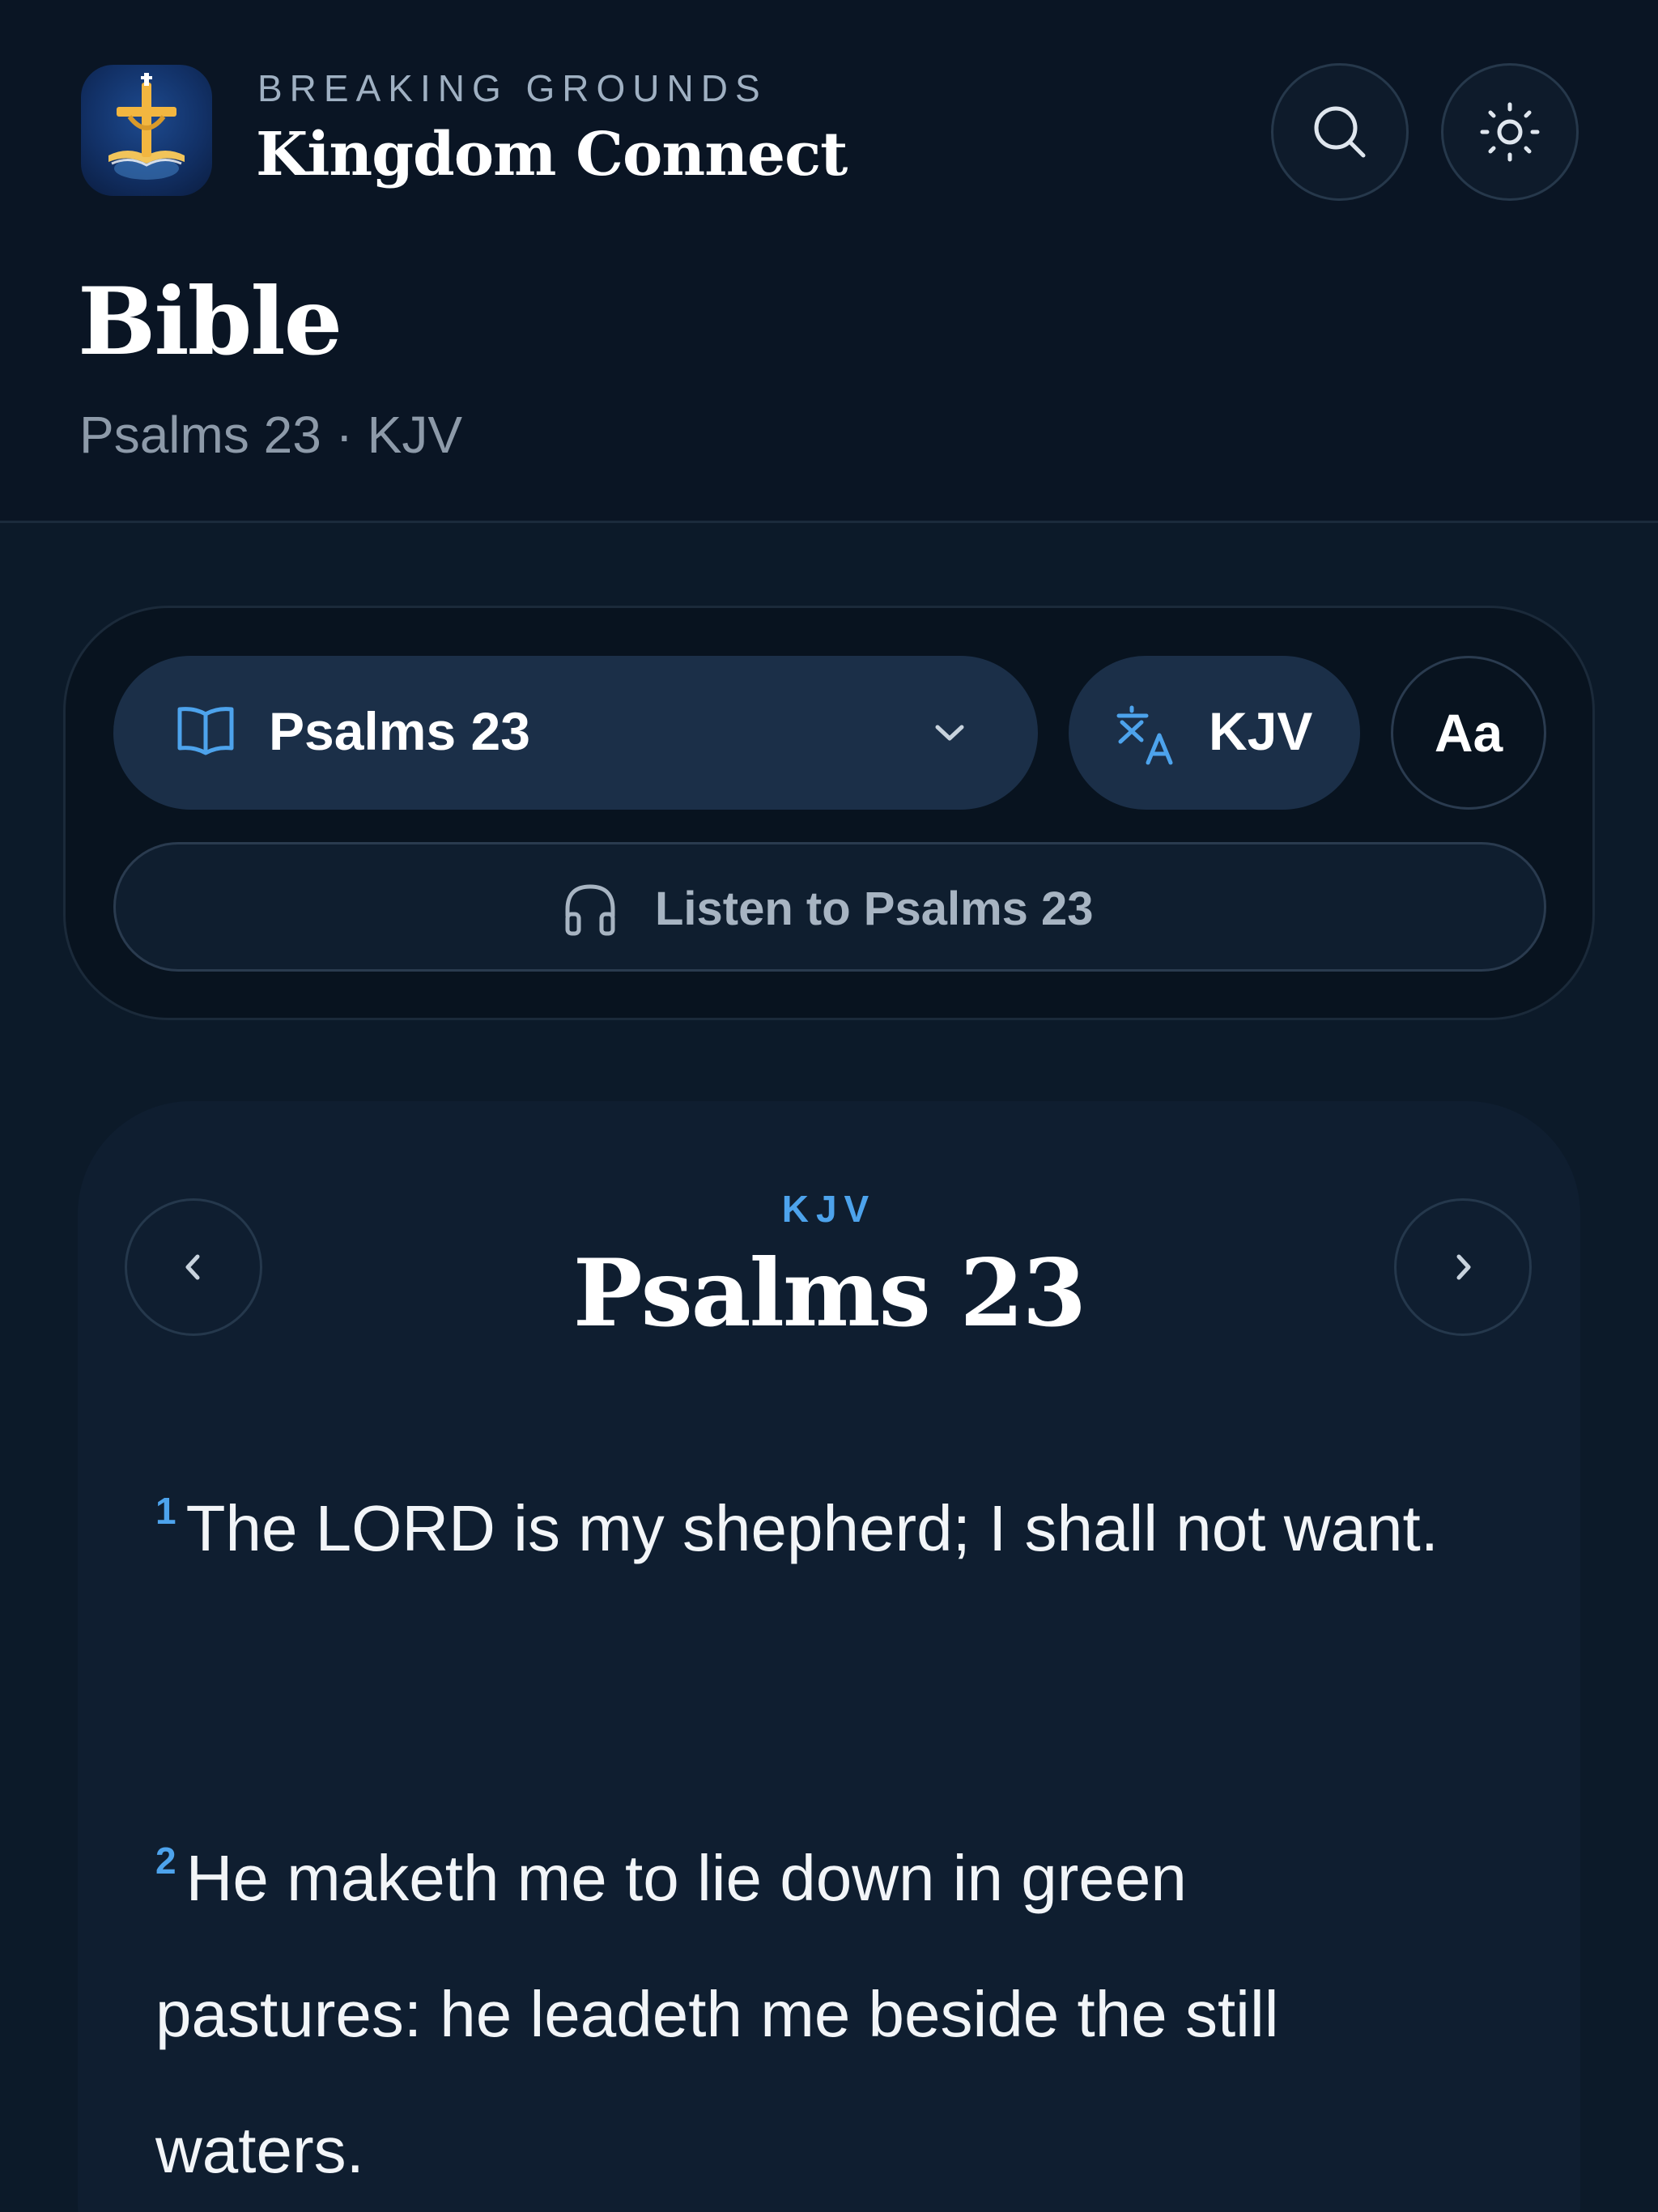 This screenshot has width=1658, height=2212. What do you see at coordinates (399, 731) in the screenshot?
I see `book-select-label: Psalms 23` at bounding box center [399, 731].